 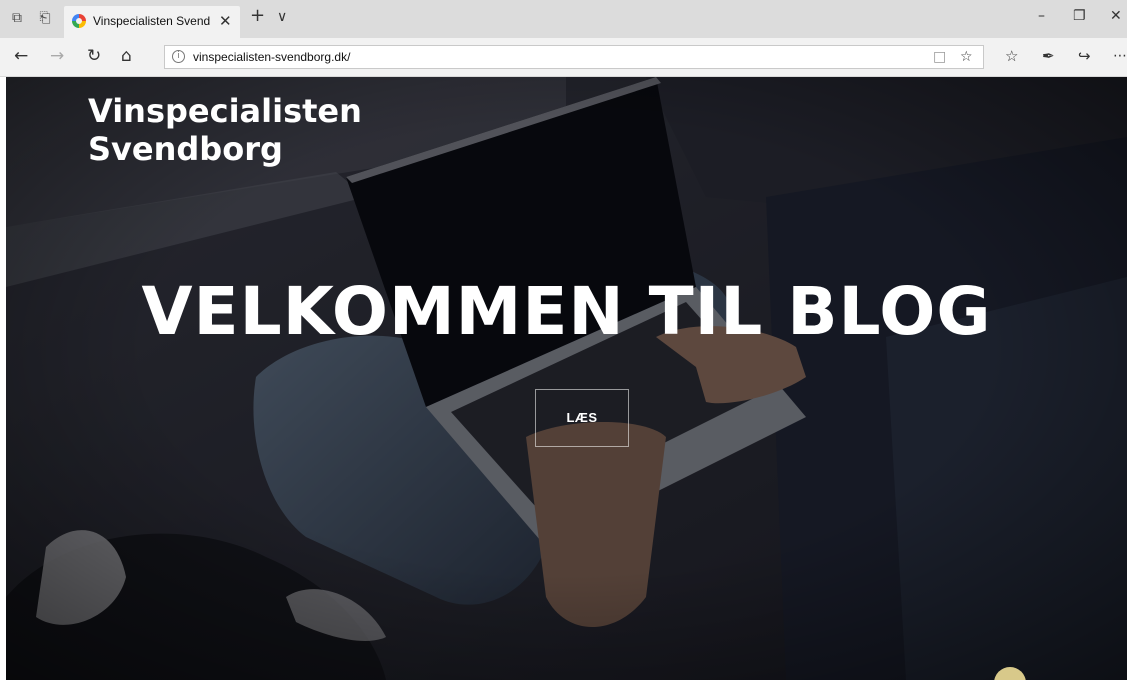 I want to click on set-tabs-aside-icon: ⎗, so click(x=45, y=18).